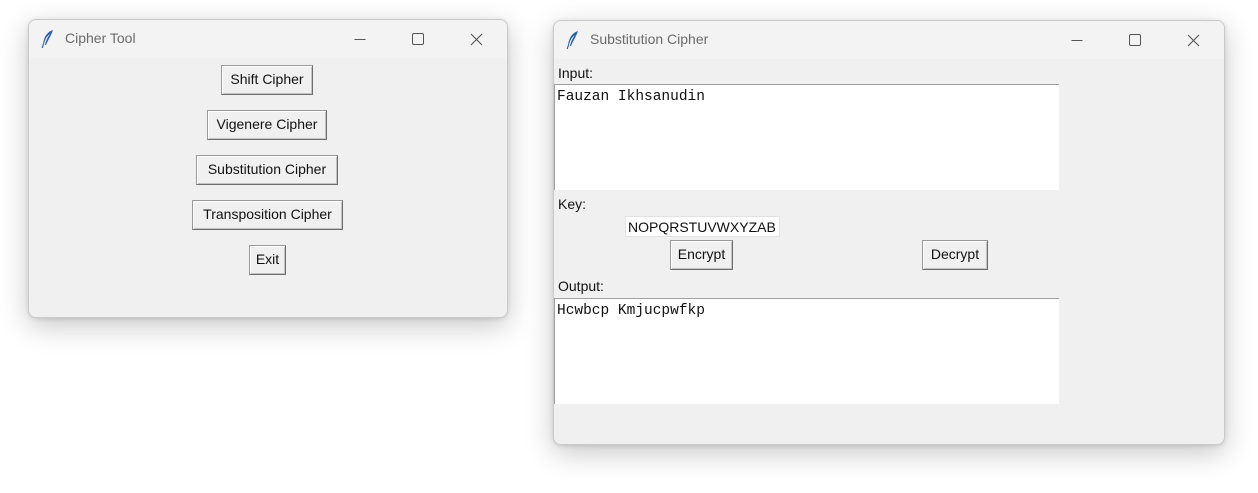 The width and height of the screenshot is (1258, 493). What do you see at coordinates (889, 40) in the screenshot?
I see `title-bar: Substitution Cipher` at bounding box center [889, 40].